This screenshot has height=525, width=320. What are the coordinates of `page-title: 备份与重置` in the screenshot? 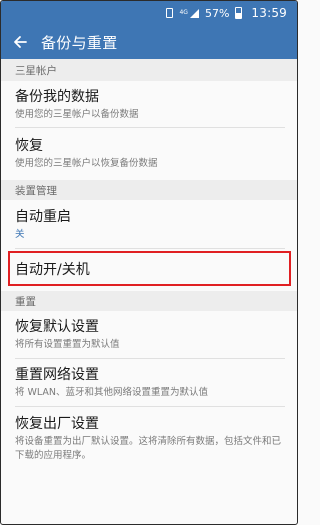 It's located at (79, 42).